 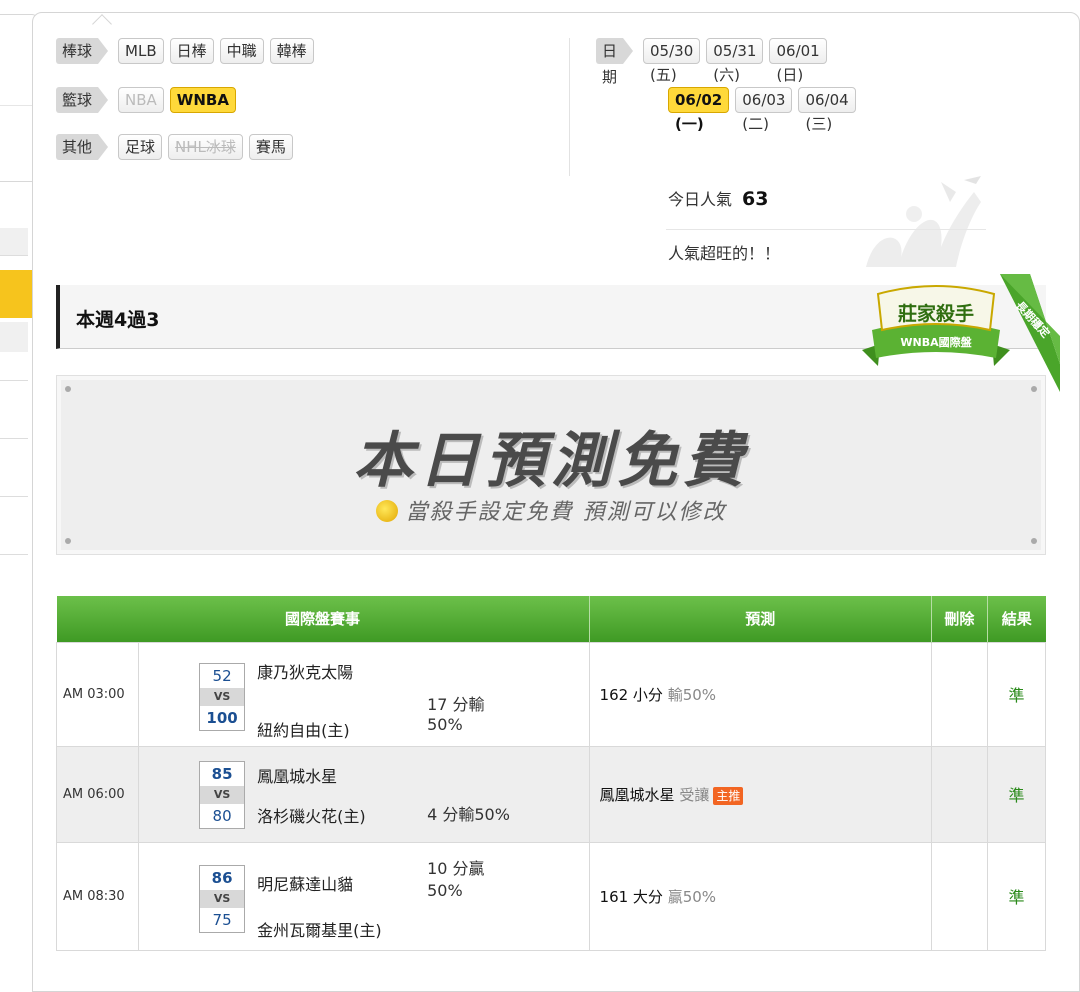 What do you see at coordinates (205, 147) in the screenshot?
I see `filter-nhl: NHL冰球` at bounding box center [205, 147].